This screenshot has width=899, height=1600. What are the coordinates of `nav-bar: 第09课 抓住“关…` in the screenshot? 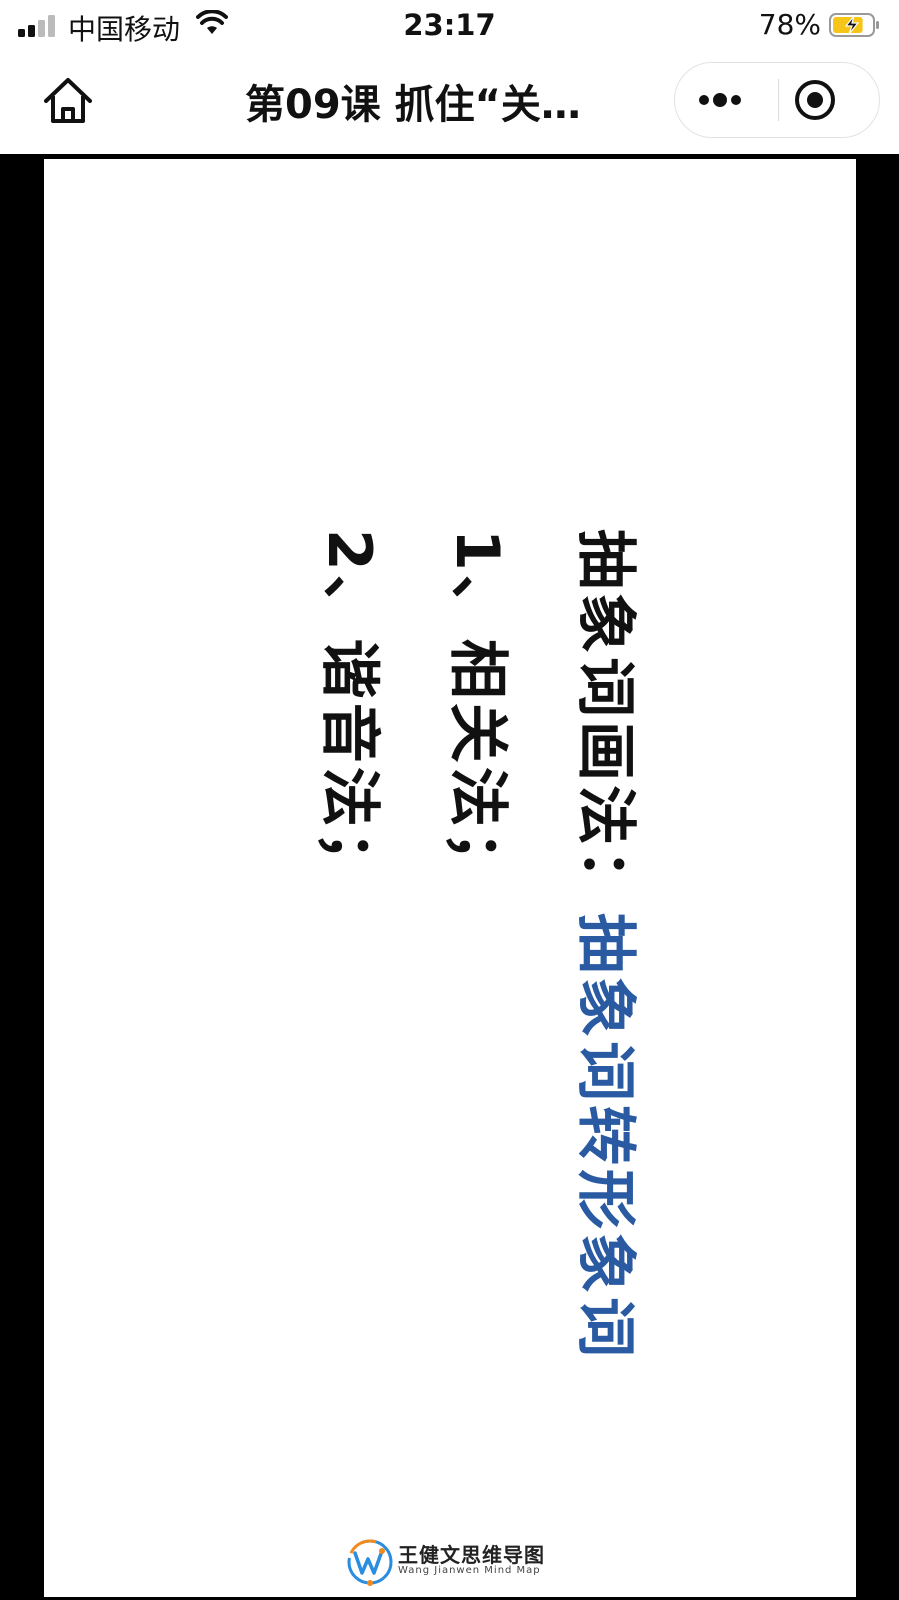 It's located at (449, 102).